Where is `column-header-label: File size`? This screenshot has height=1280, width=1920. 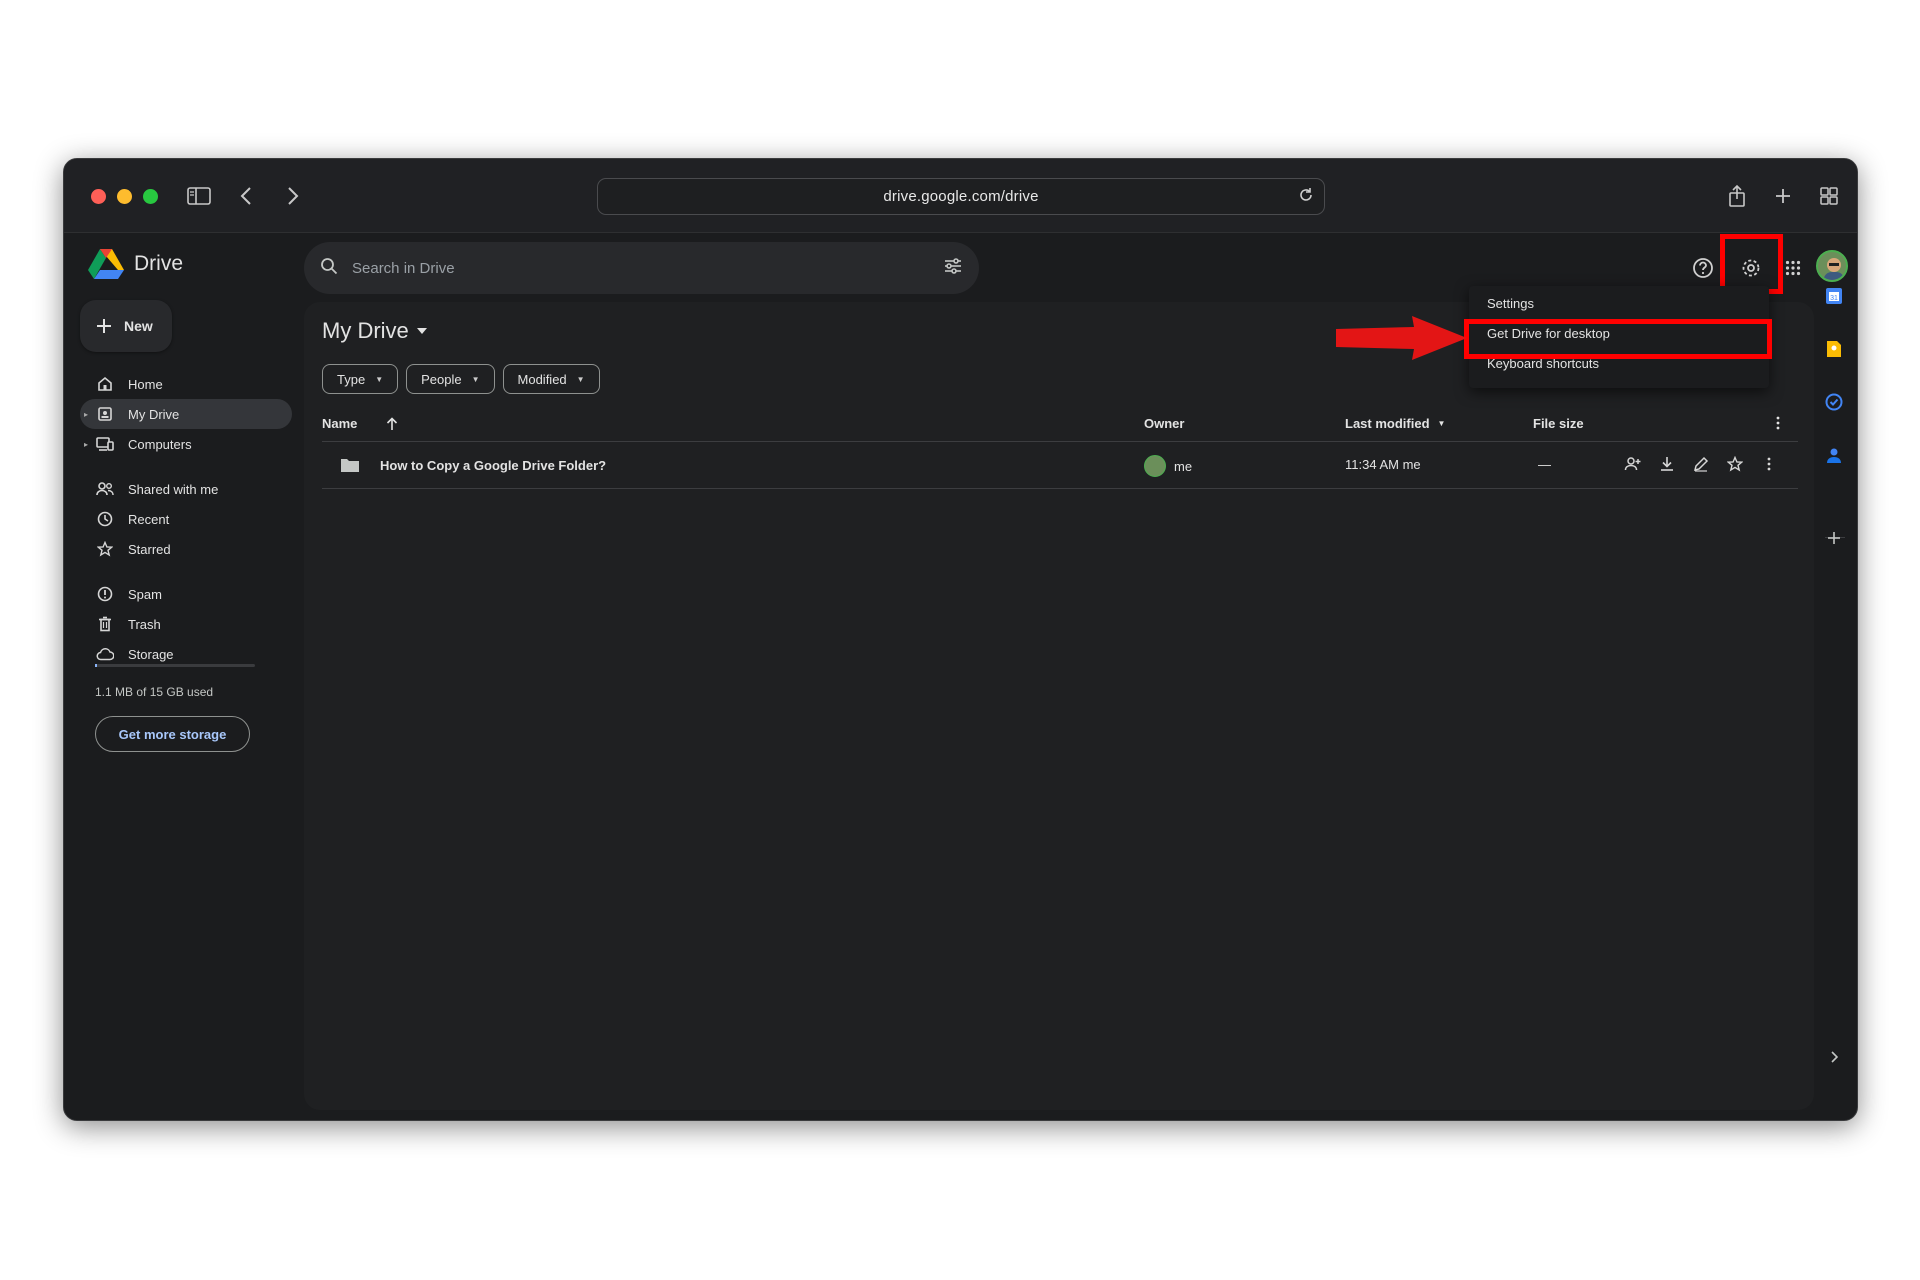 column-header-label: File size is located at coordinates (1558, 423).